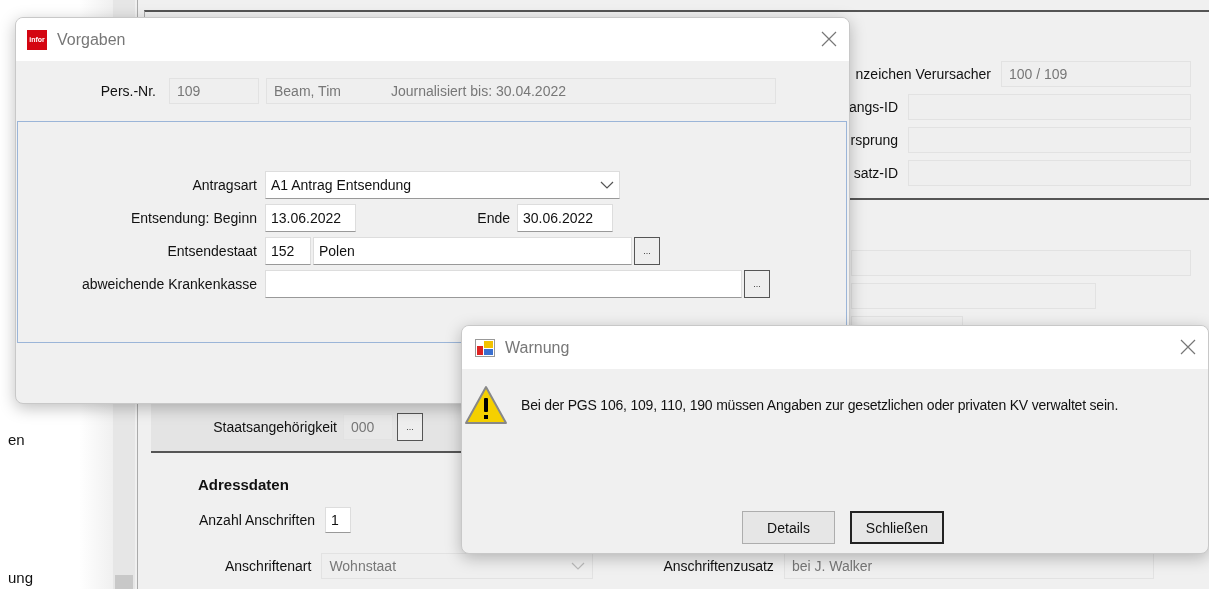 The image size is (1209, 589). What do you see at coordinates (493, 218) in the screenshot?
I see `field-label: Ende` at bounding box center [493, 218].